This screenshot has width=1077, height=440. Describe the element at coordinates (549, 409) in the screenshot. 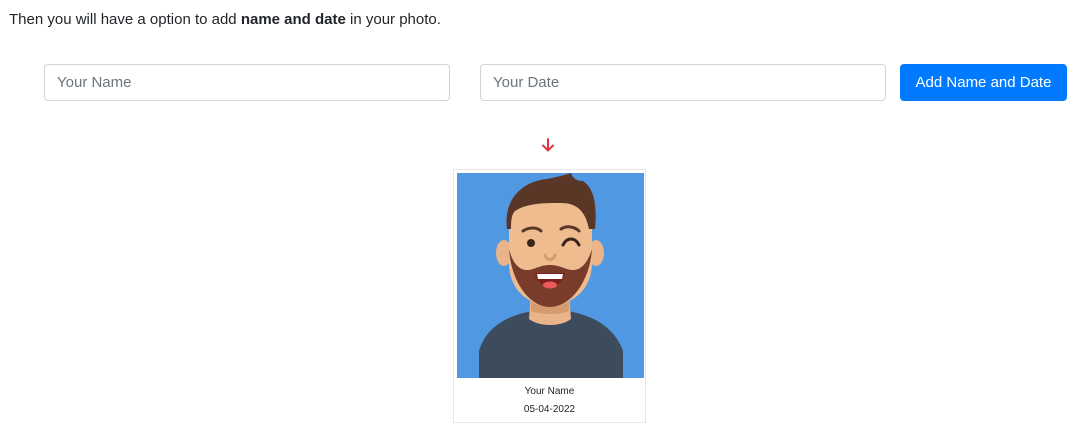

I see `photo-caption-date: 05-04-2022` at that location.